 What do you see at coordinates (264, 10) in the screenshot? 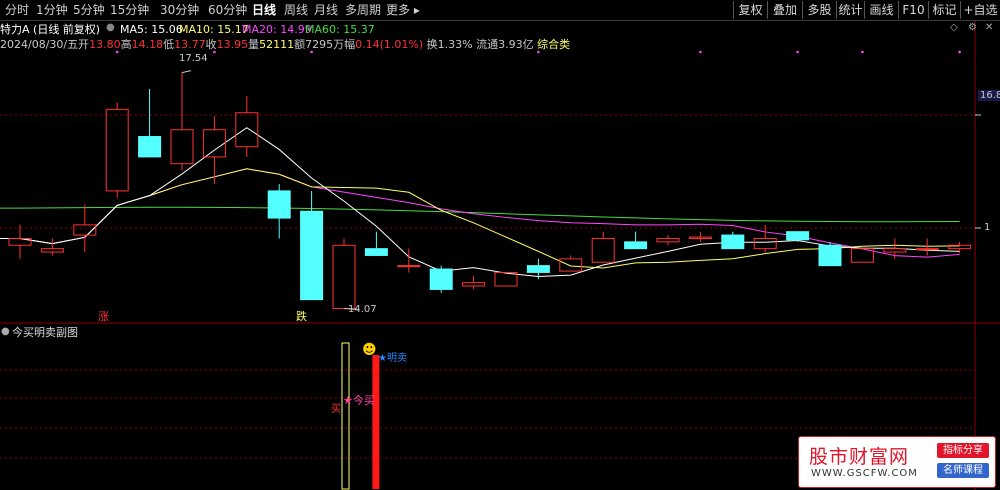
I see `period-tab-6: 日线` at bounding box center [264, 10].